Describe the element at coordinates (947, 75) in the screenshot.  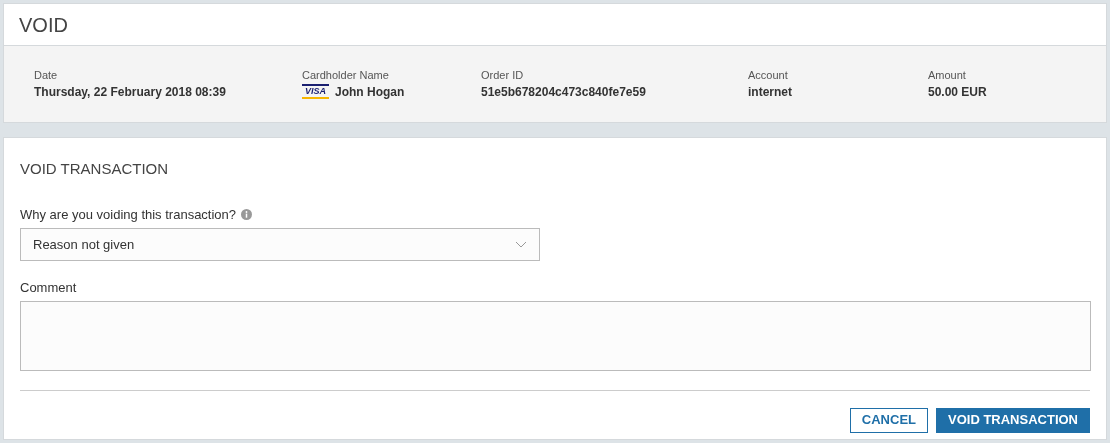
I see `field-label: Amount` at that location.